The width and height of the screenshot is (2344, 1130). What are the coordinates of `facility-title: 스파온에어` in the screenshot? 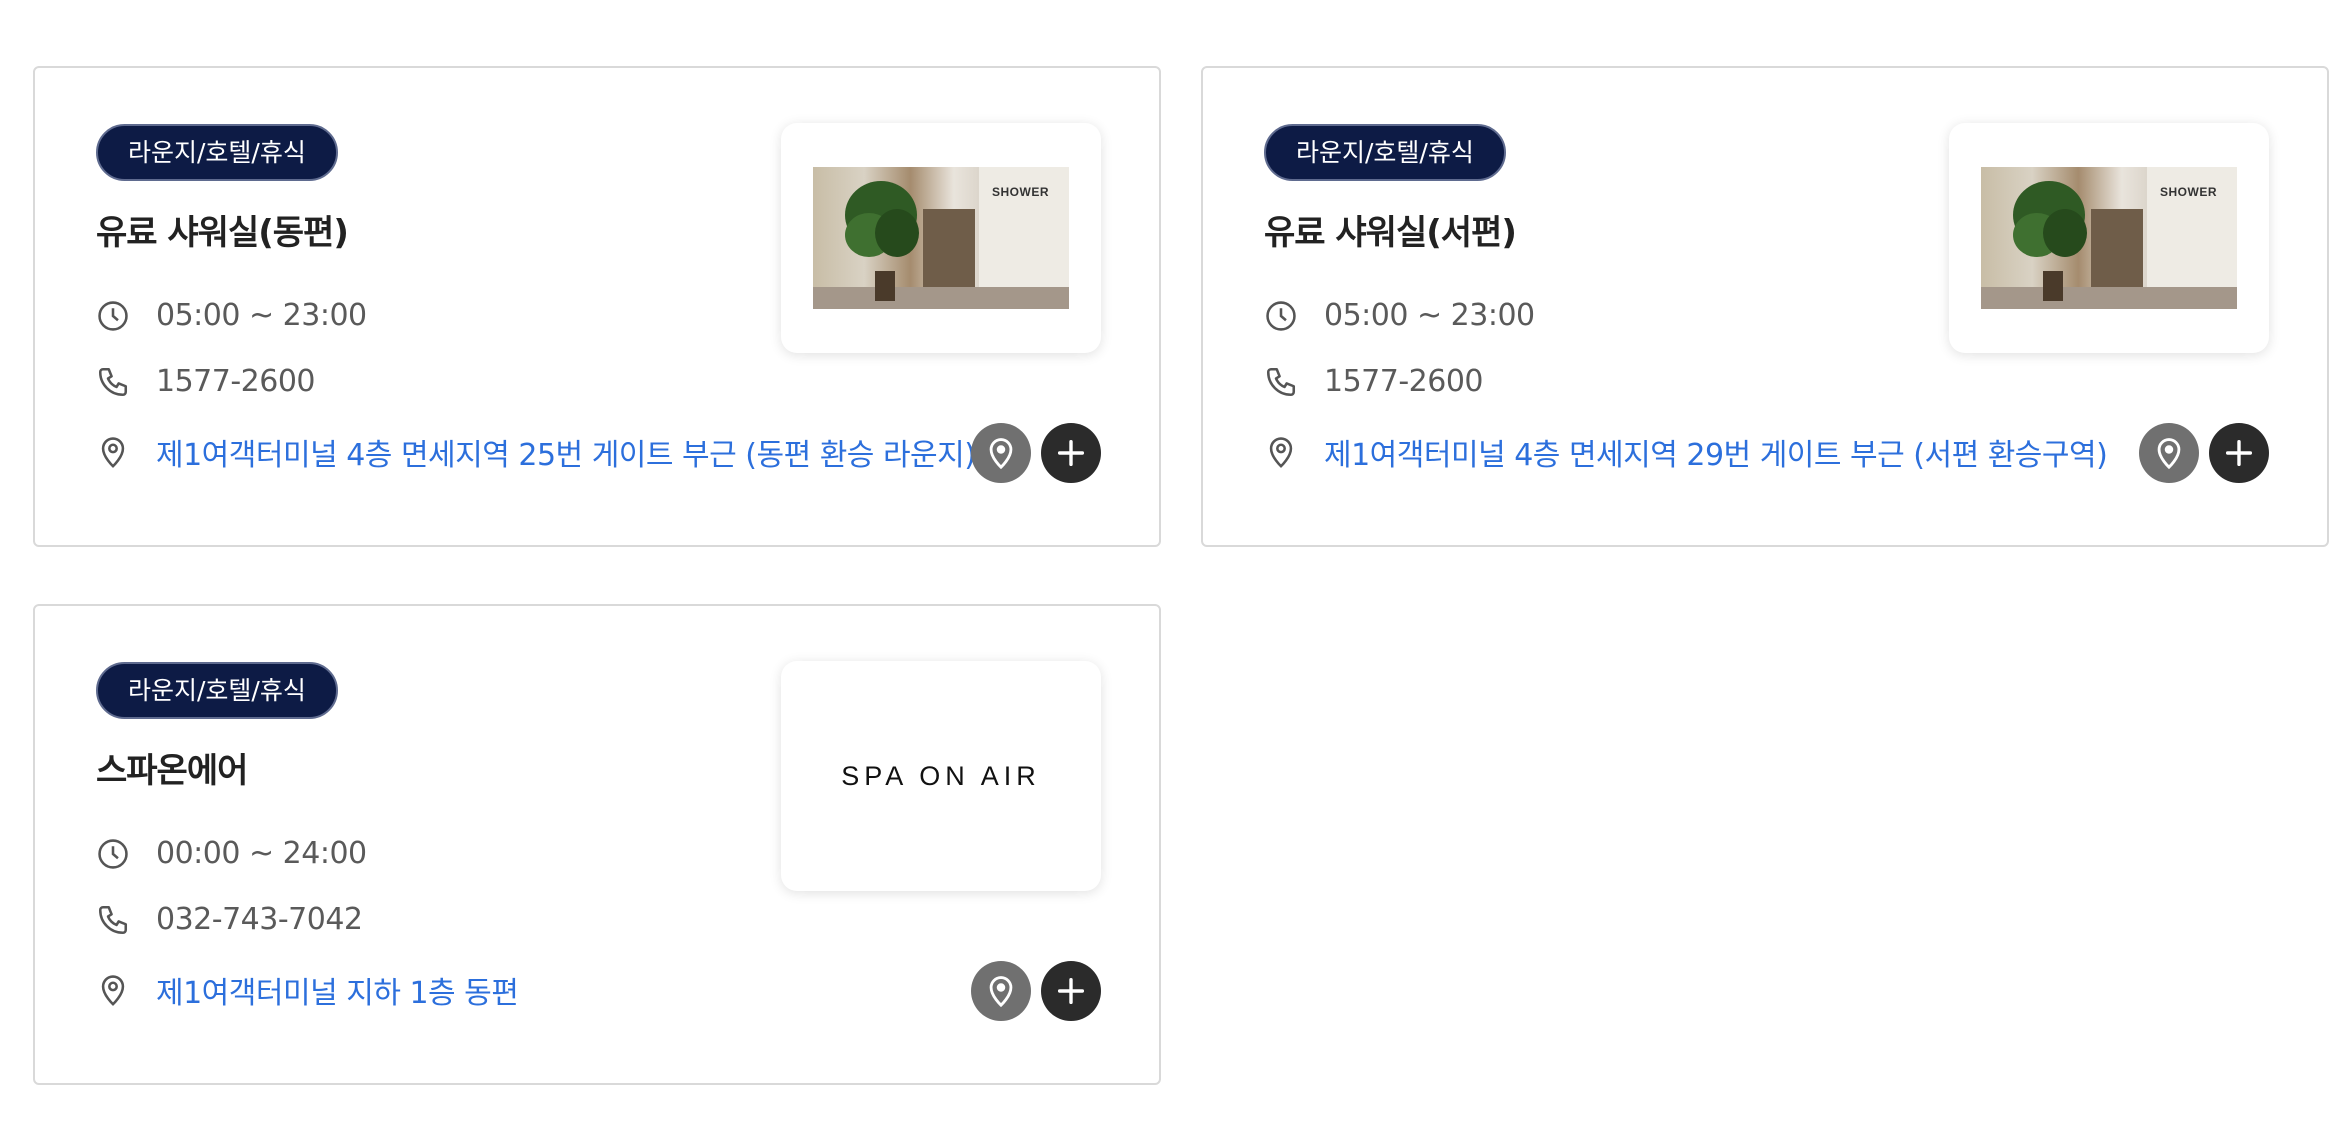 It's located at (172, 767).